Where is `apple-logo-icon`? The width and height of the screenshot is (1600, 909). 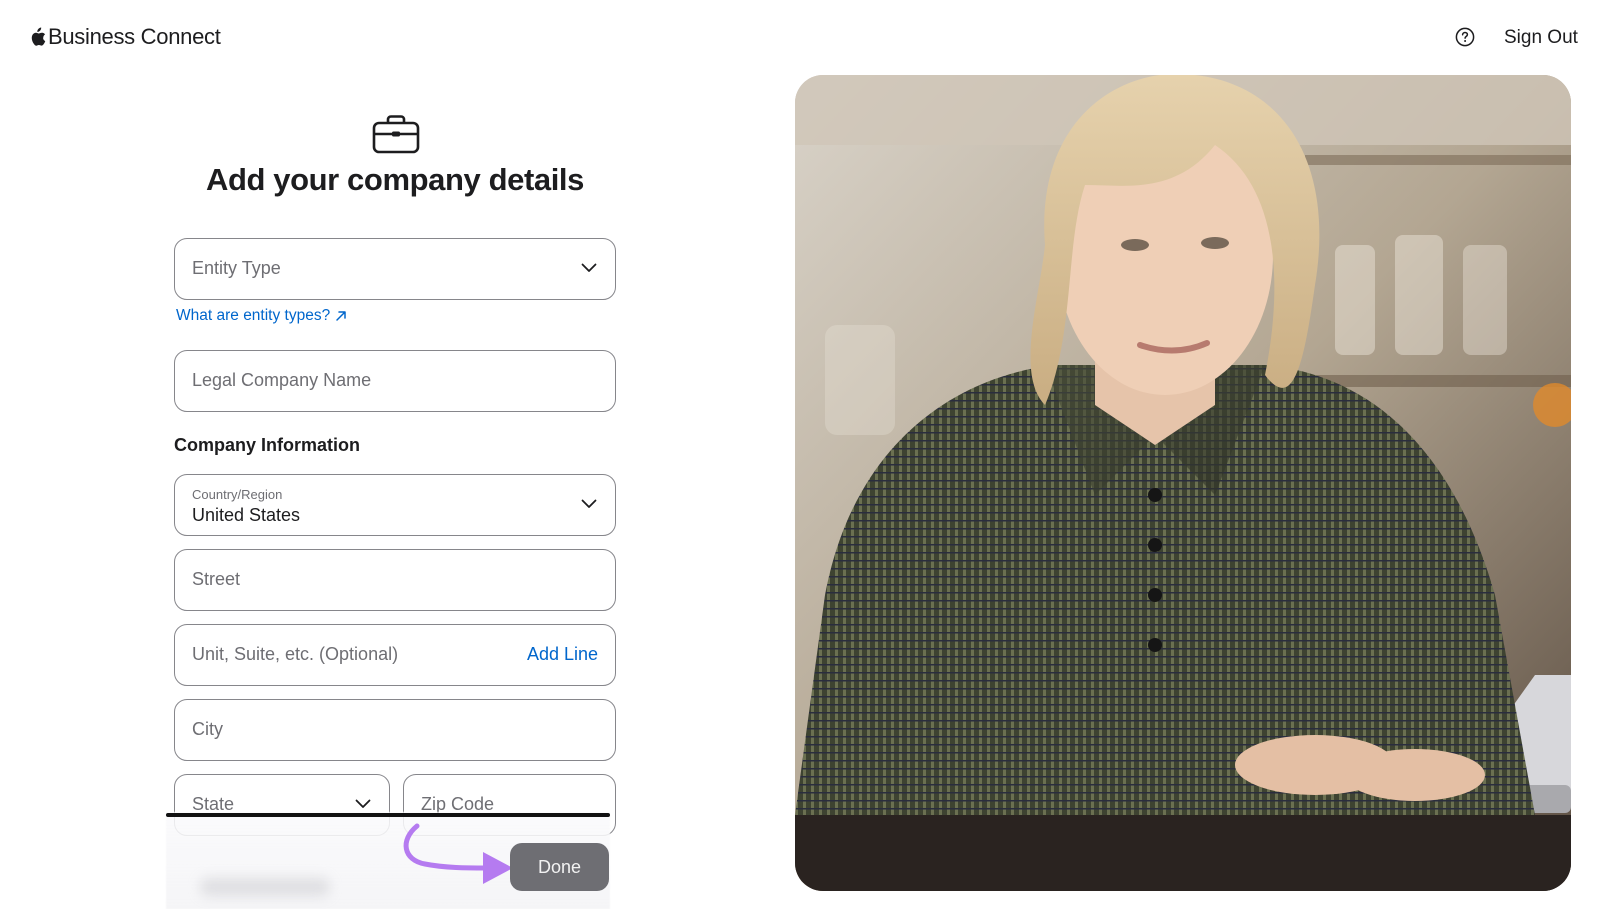 apple-logo-icon is located at coordinates (38, 36).